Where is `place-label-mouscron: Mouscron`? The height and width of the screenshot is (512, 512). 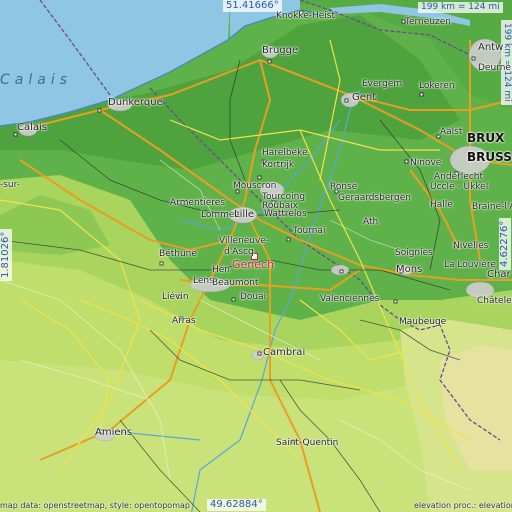 place-label-mouscron: Mouscron is located at coordinates (255, 186).